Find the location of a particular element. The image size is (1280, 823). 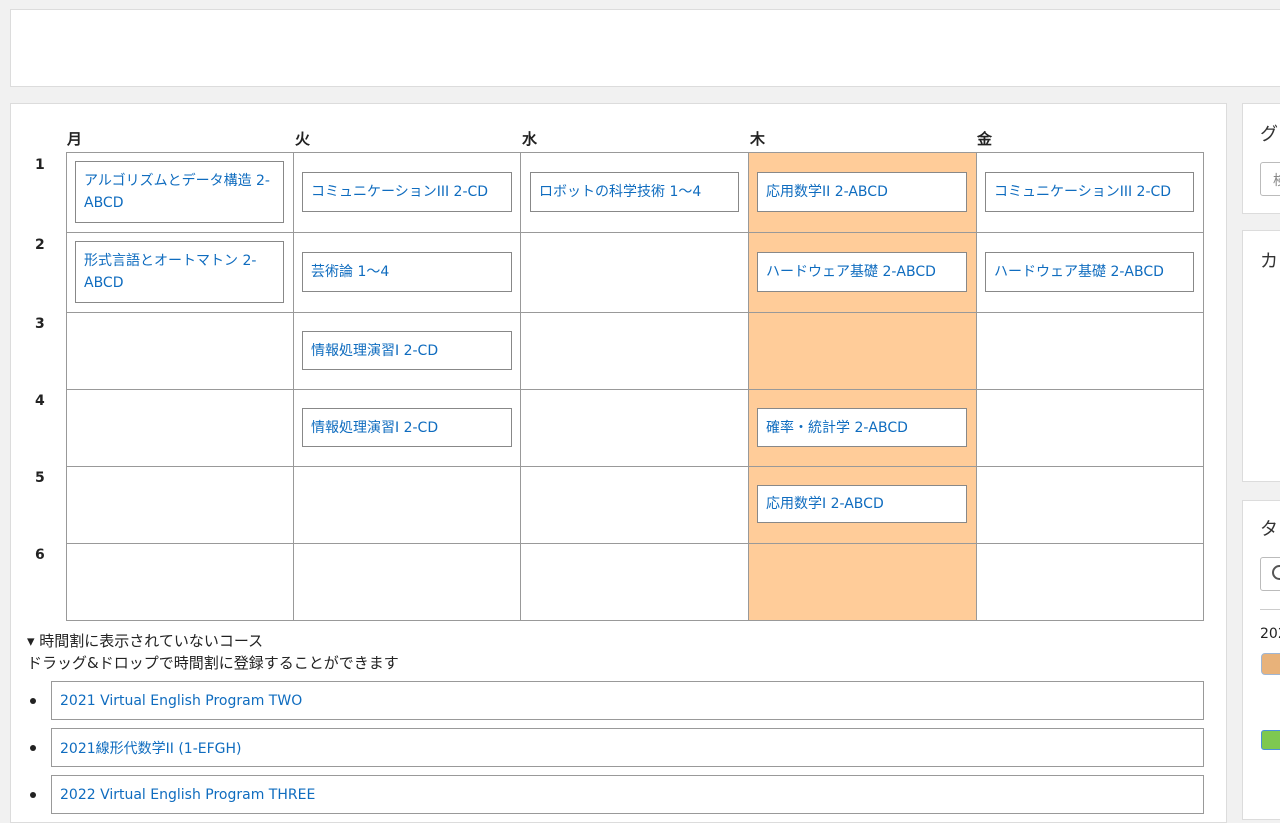

course-tue-p2: 芸術論 1〜4 is located at coordinates (407, 272).